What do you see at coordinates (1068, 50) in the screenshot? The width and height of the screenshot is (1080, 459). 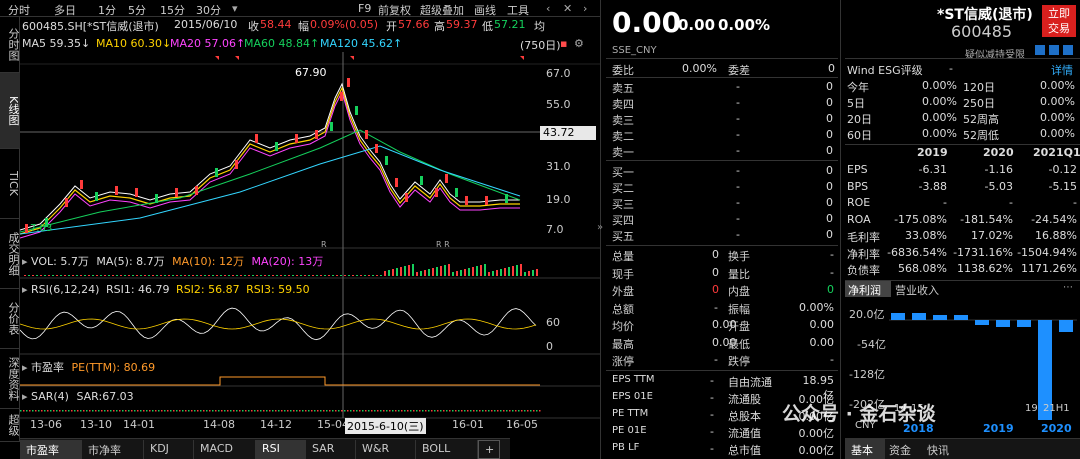 I see `settings-icon` at bounding box center [1068, 50].